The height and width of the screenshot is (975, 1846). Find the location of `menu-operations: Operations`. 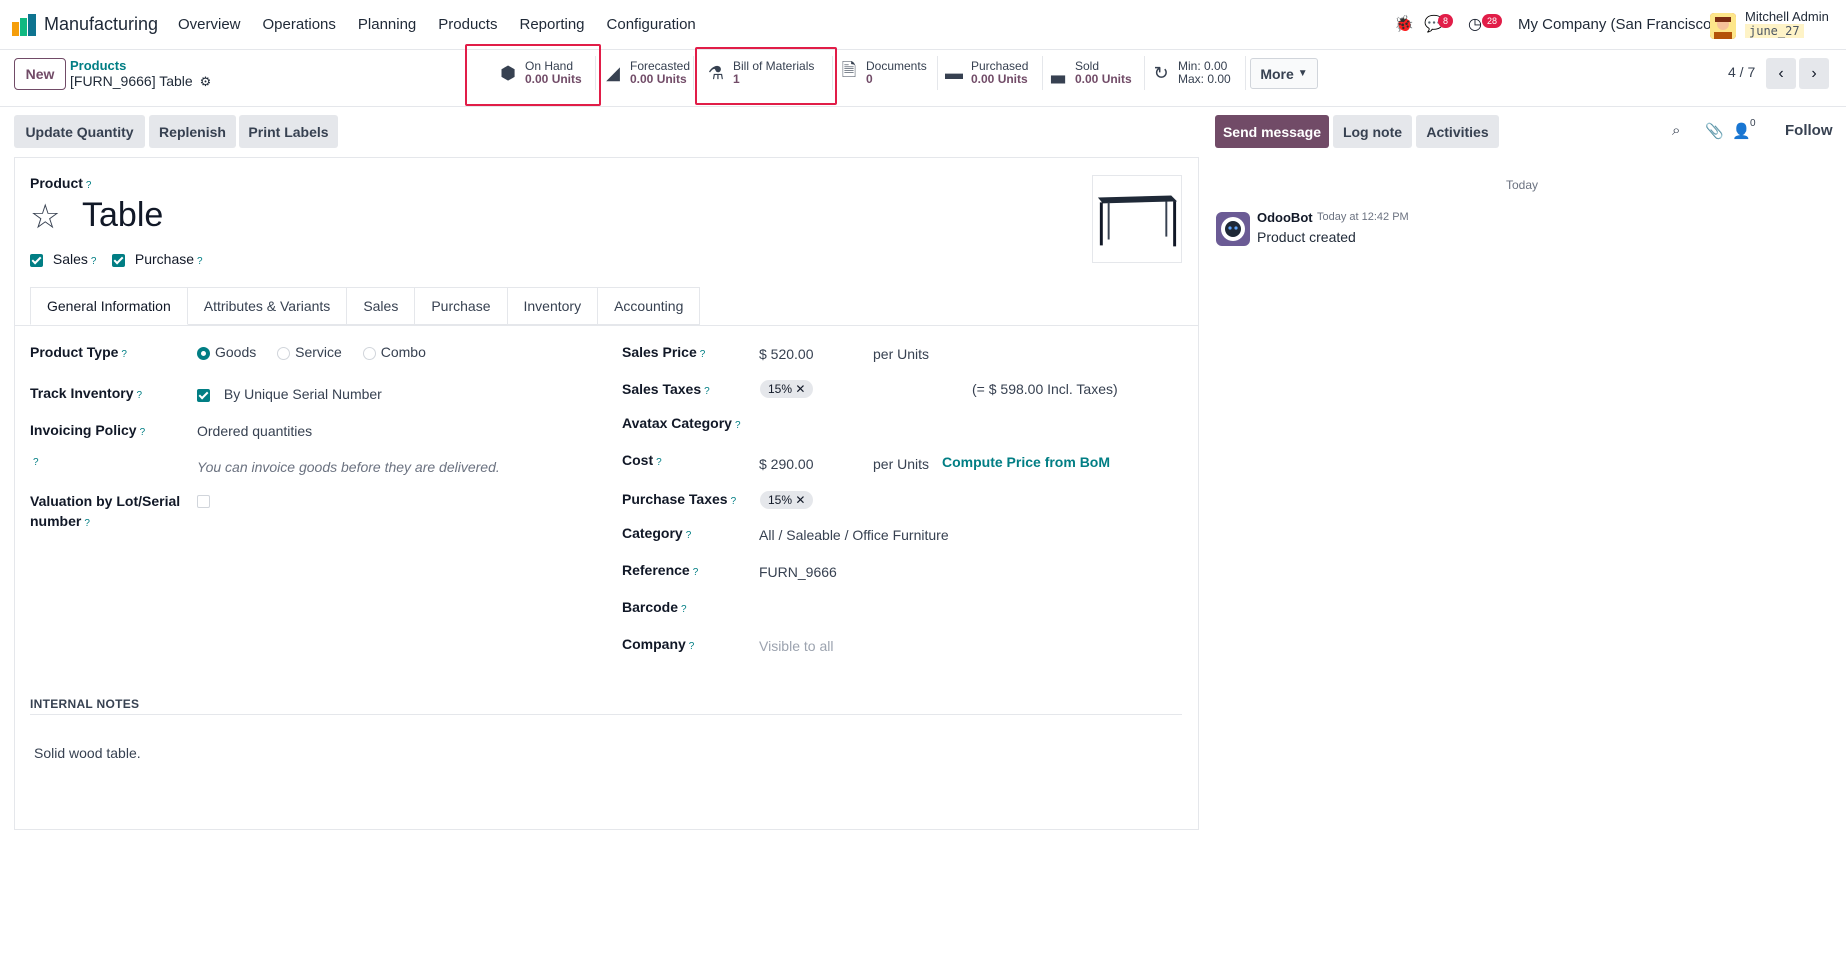

menu-operations: Operations is located at coordinates (299, 24).